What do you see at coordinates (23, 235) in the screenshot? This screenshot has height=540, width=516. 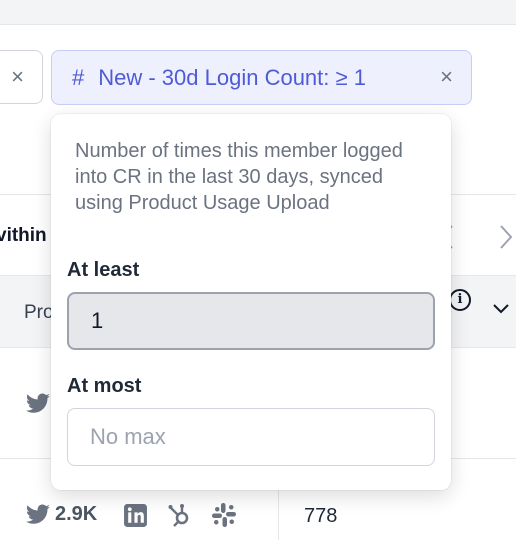 I see `group-label: vithin` at bounding box center [23, 235].